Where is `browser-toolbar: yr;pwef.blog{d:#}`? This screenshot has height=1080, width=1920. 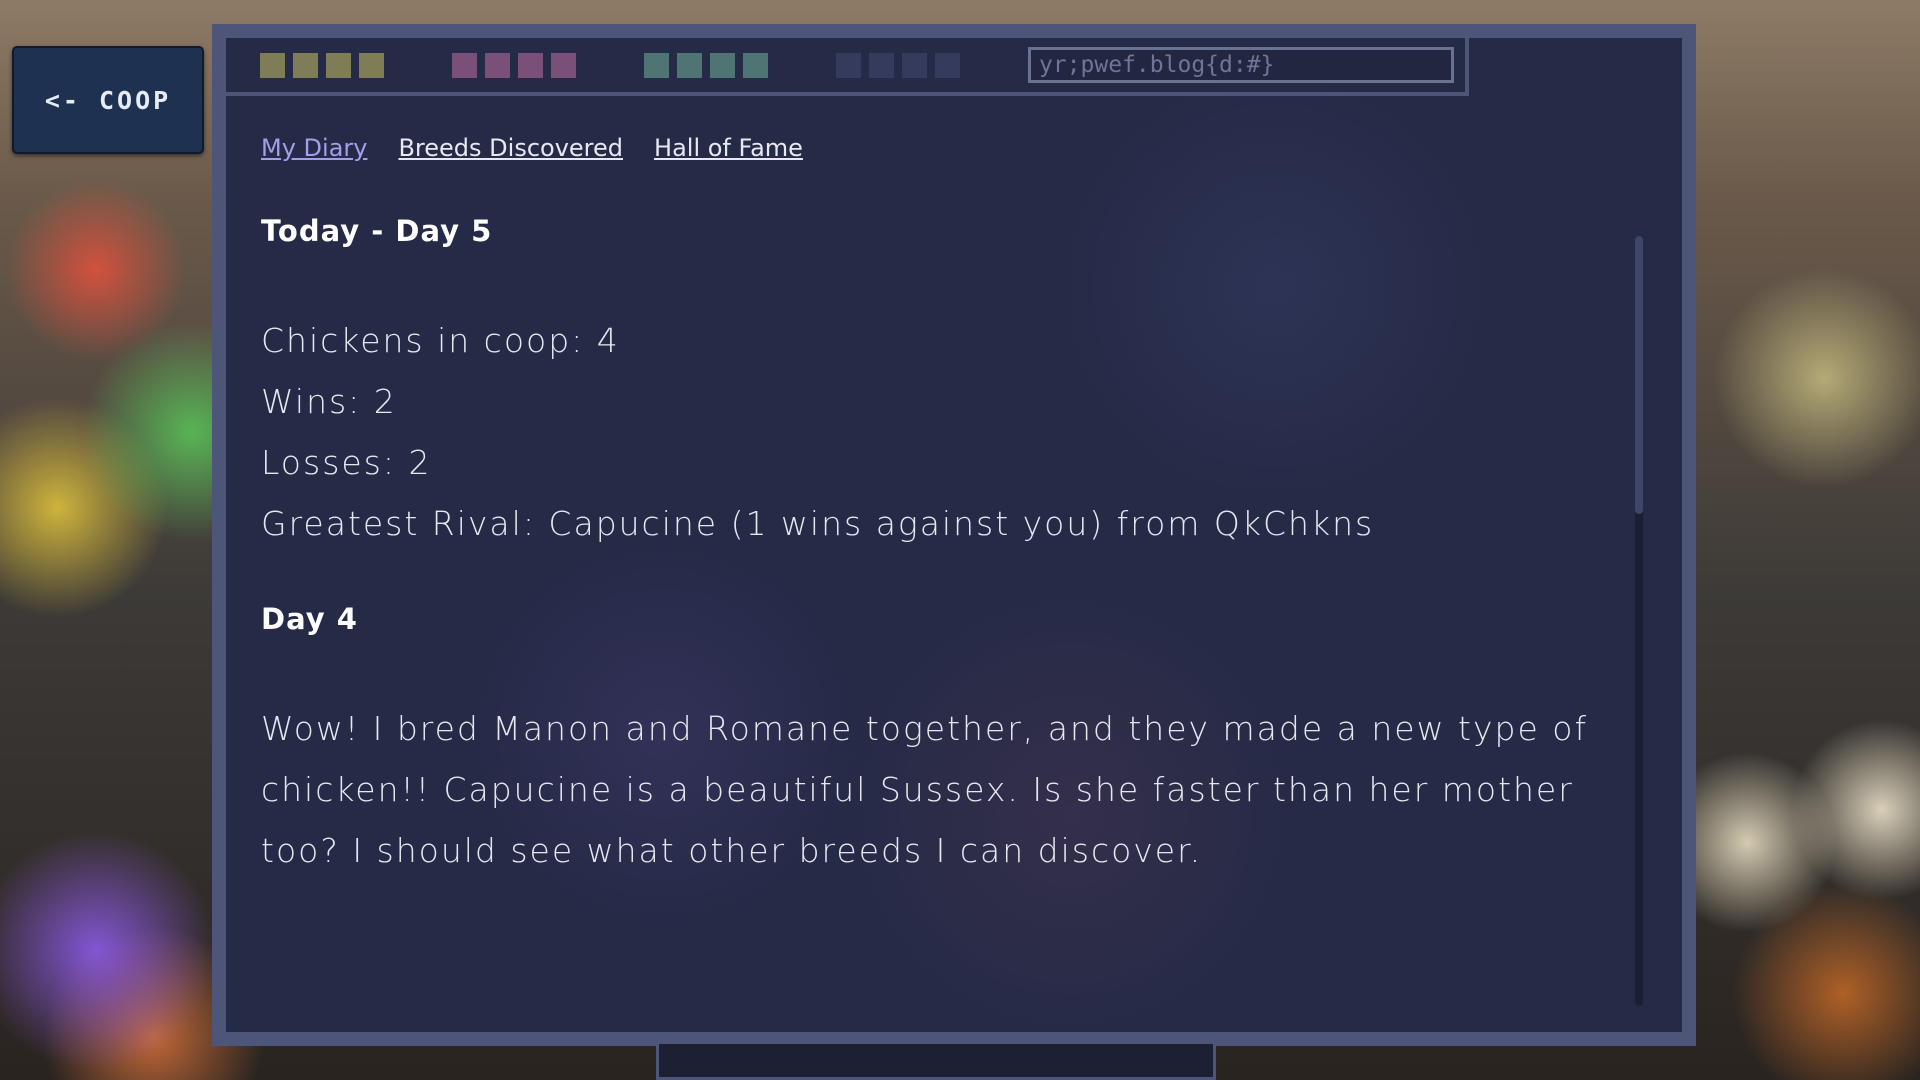
browser-toolbar: yr;pwef.blog{d:#} is located at coordinates (847, 67).